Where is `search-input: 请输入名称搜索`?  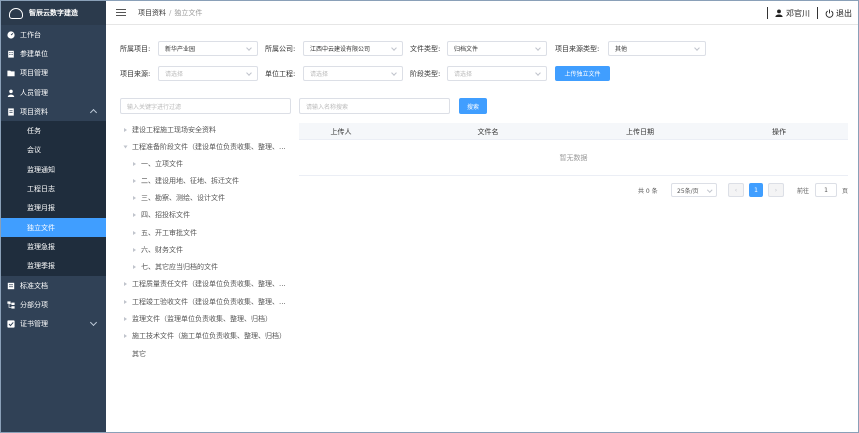 search-input: 请输入名称搜索 is located at coordinates (374, 106).